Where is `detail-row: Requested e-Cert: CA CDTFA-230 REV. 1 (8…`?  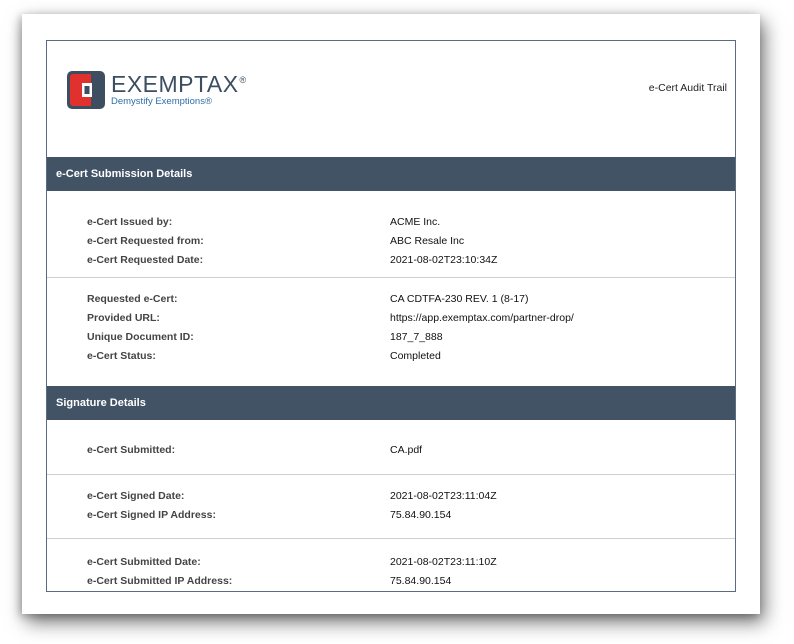
detail-row: Requested e-Cert: CA CDTFA-230 REV. 1 (8… is located at coordinates (391, 299).